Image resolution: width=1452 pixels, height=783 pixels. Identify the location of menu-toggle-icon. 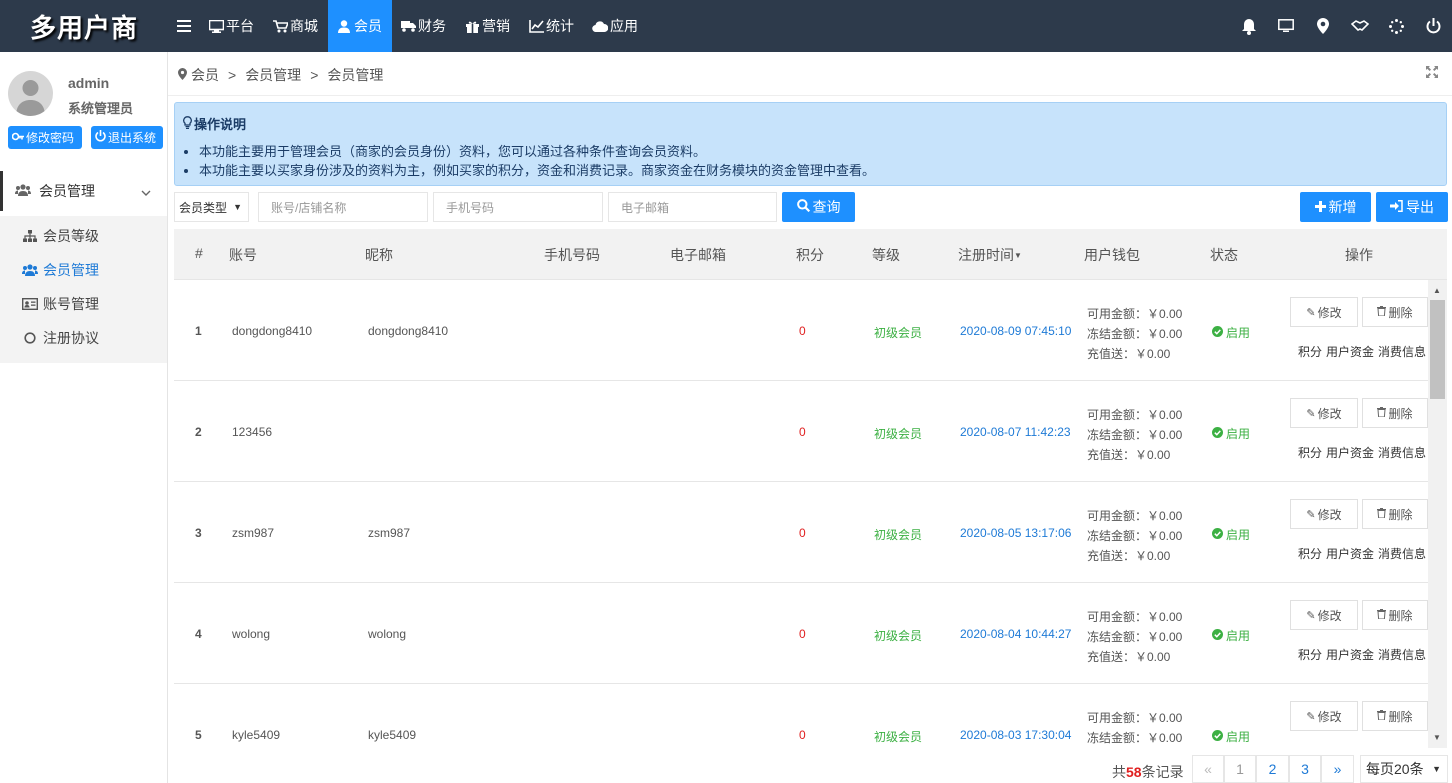
(184, 26).